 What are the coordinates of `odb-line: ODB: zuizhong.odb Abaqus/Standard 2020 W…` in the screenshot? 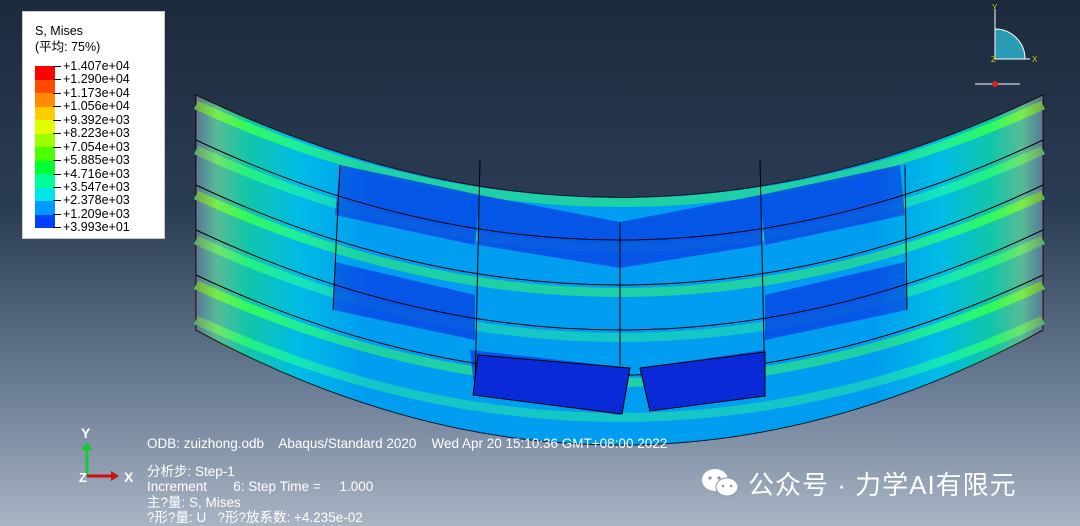 It's located at (407, 443).